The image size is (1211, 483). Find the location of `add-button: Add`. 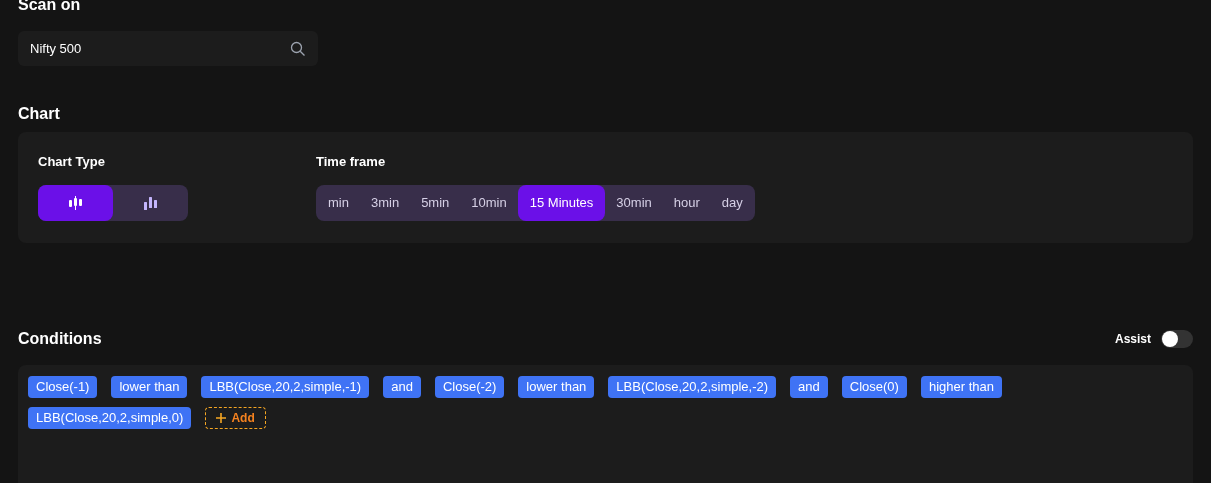

add-button: Add is located at coordinates (235, 418).